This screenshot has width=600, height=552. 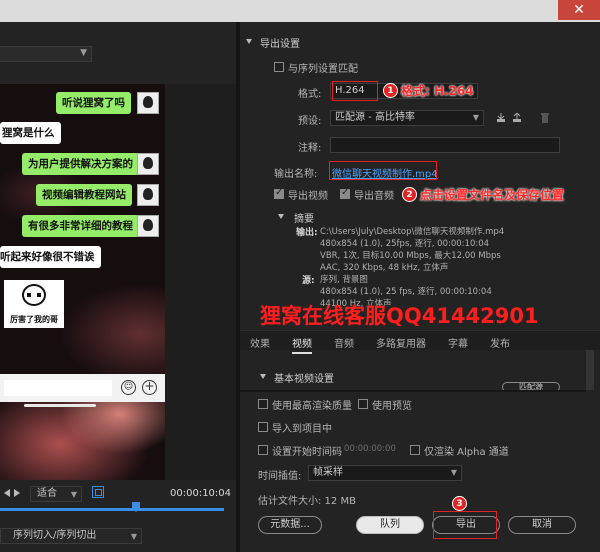 What do you see at coordinates (445, 145) in the screenshot?
I see `comment-input` at bounding box center [445, 145].